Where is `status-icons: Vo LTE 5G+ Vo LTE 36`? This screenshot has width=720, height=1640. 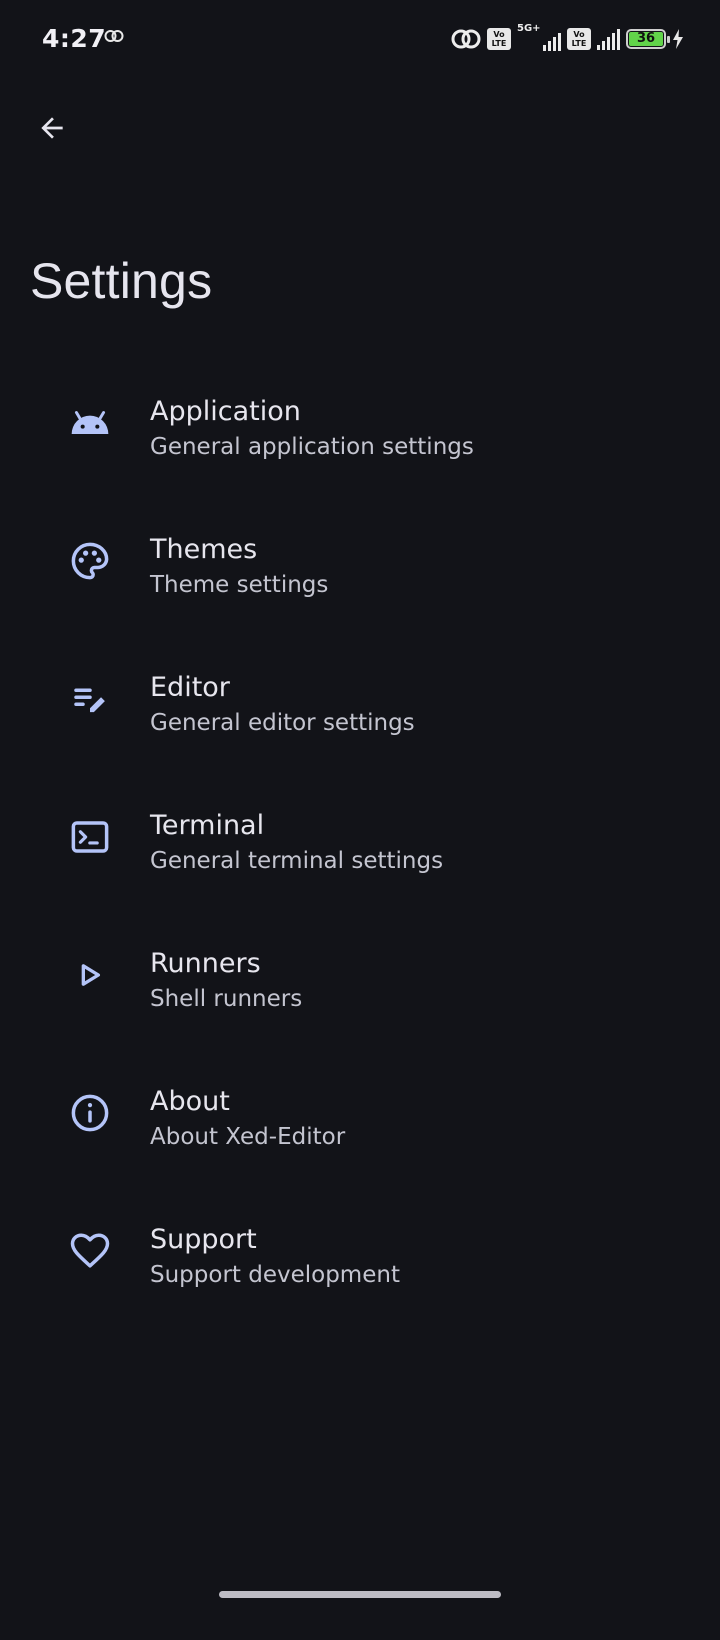 status-icons: Vo LTE 5G+ Vo LTE 36 is located at coordinates (567, 37).